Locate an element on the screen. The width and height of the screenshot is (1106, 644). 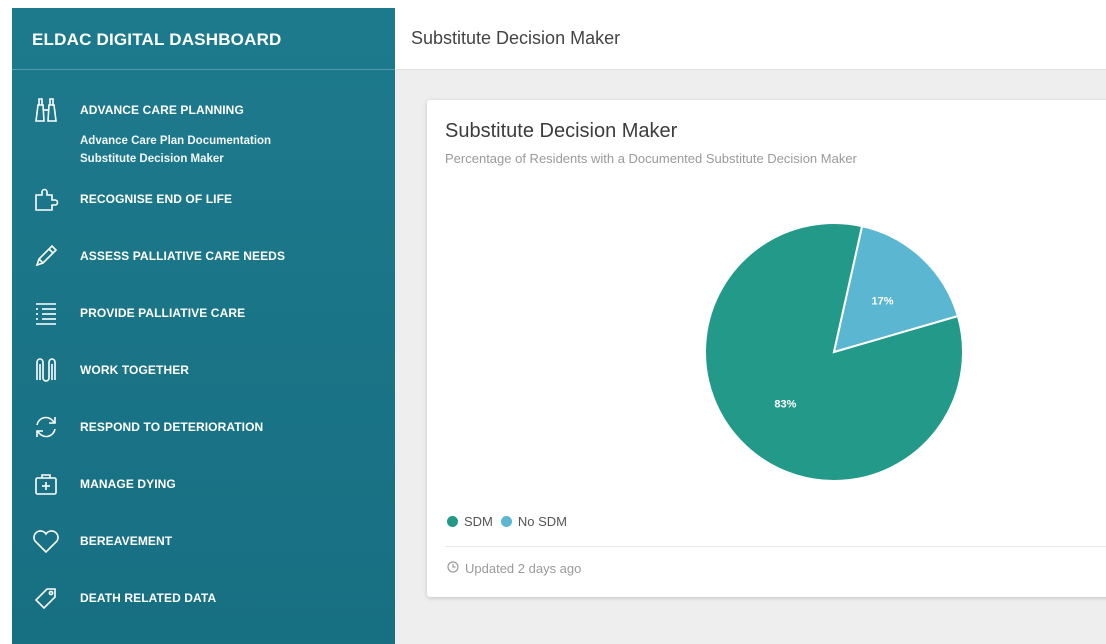
linked-shapes-icon is located at coordinates (46, 370).